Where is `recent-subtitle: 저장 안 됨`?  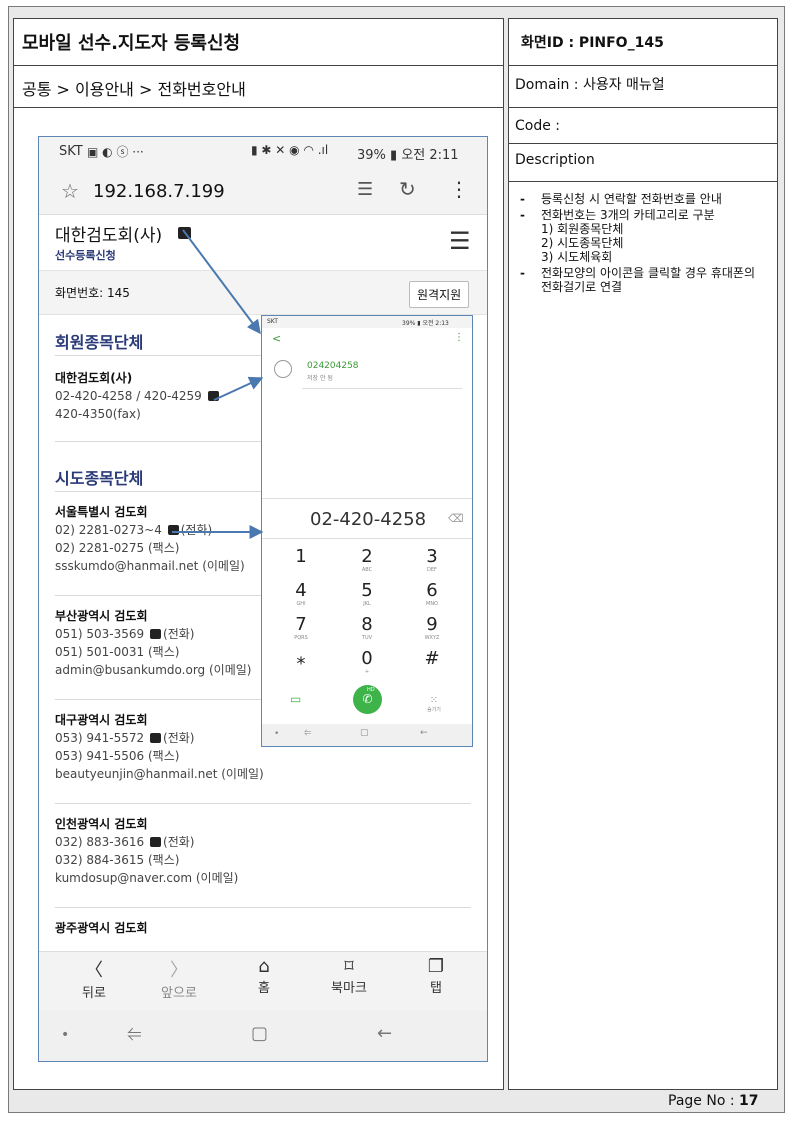
recent-subtitle: 저장 안 됨 is located at coordinates (320, 378).